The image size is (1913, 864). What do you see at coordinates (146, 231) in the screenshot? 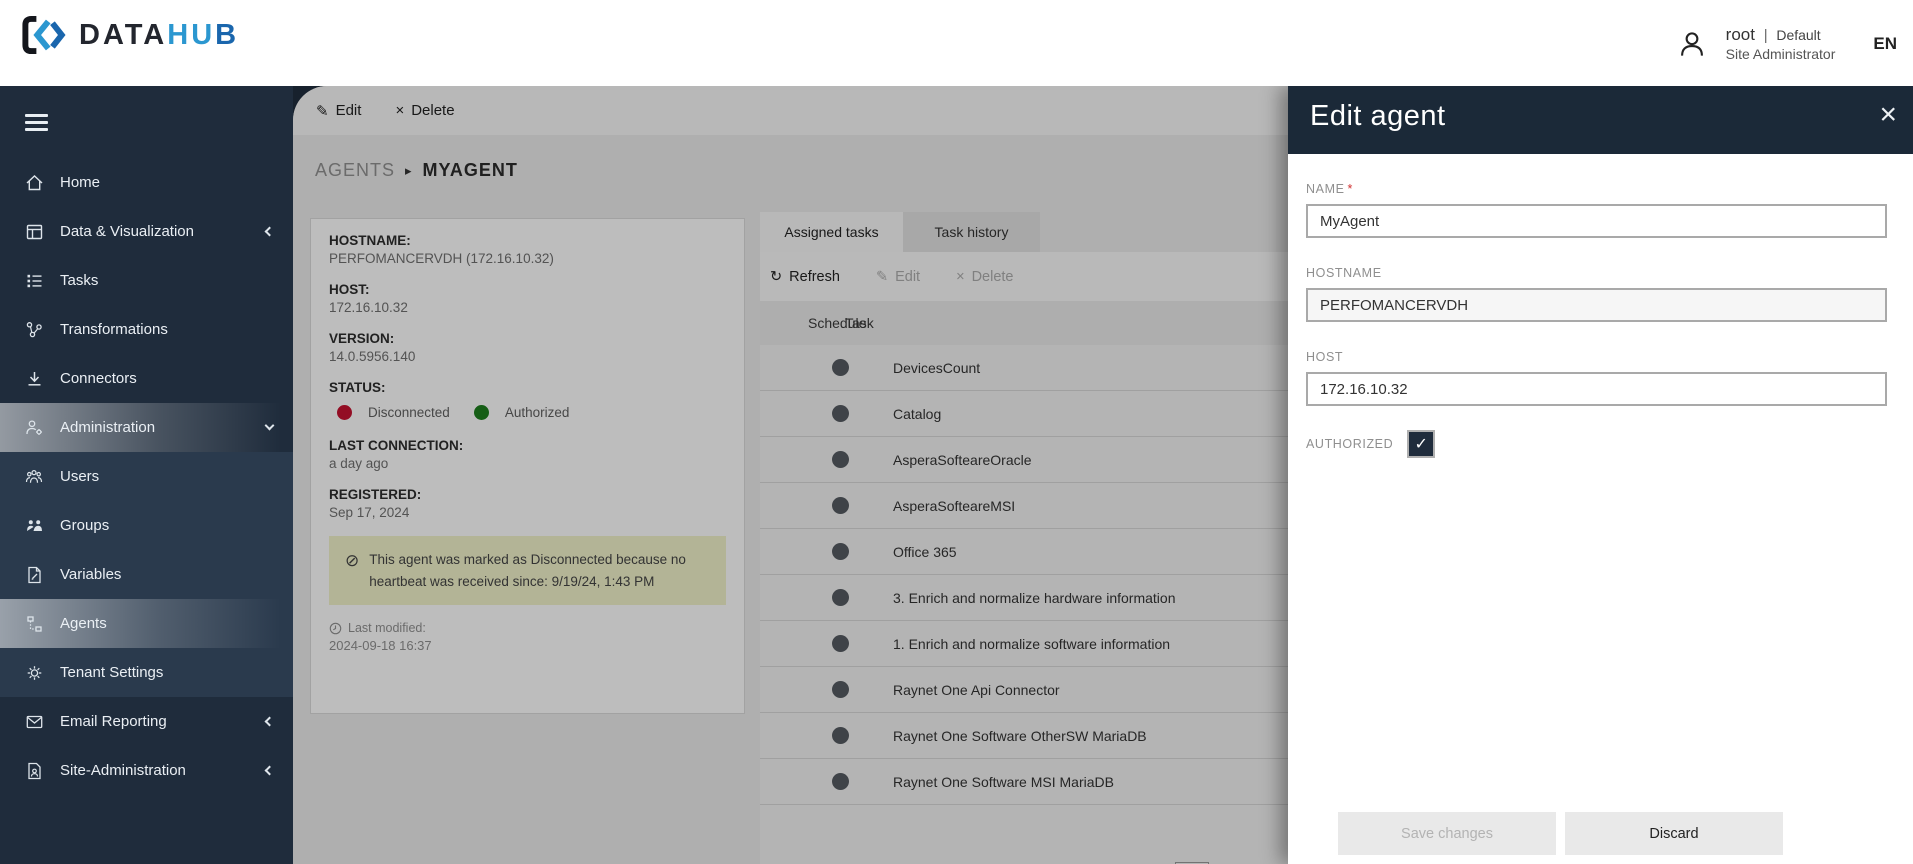
I see `sidebar-item-data-visualization: Data & Visualization` at bounding box center [146, 231].